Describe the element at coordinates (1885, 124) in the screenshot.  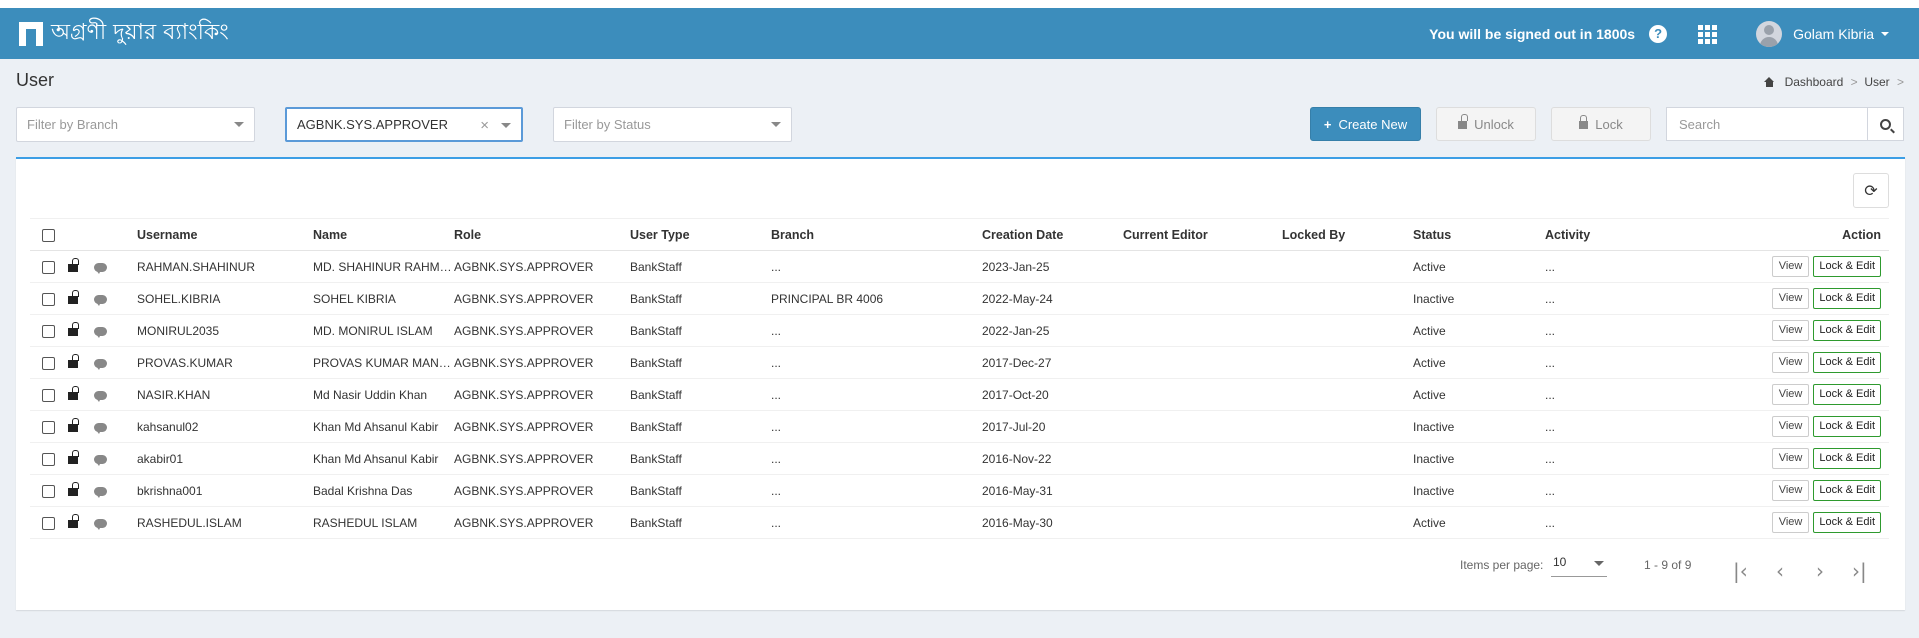
I see `search-button` at that location.